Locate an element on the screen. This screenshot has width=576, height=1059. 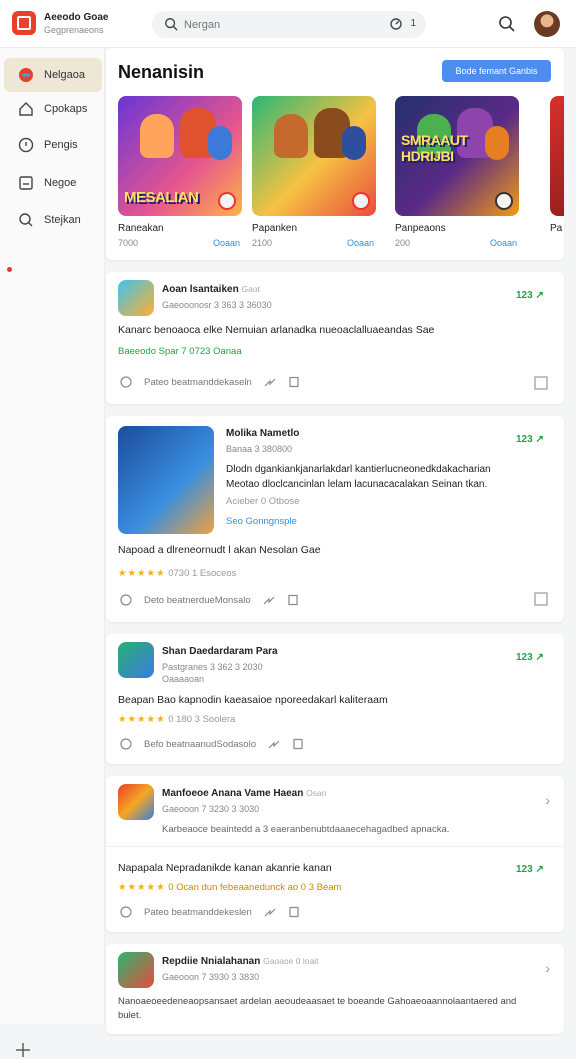
post-actions: Pateo beatmanddekeslen is located at coordinates (210, 912).